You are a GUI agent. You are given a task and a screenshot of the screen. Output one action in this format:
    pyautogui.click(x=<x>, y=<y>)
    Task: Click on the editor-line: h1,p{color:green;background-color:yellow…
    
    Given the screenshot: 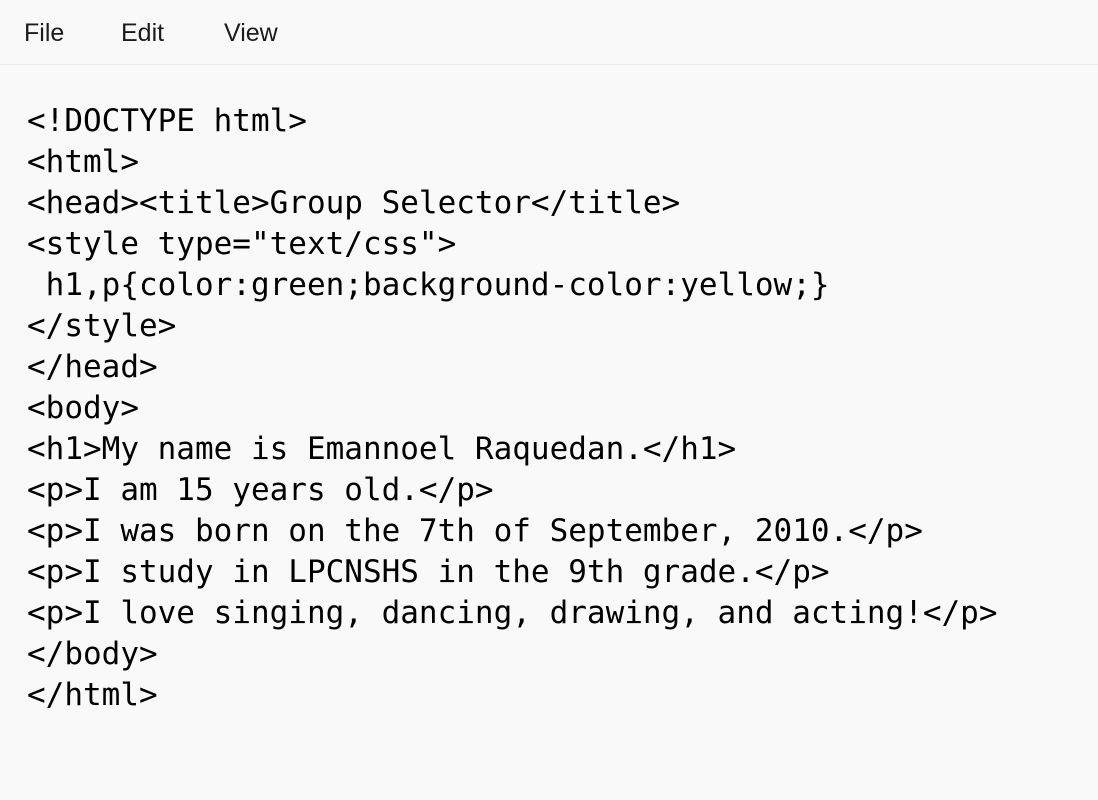 What is the action you would take?
    pyautogui.click(x=428, y=285)
    